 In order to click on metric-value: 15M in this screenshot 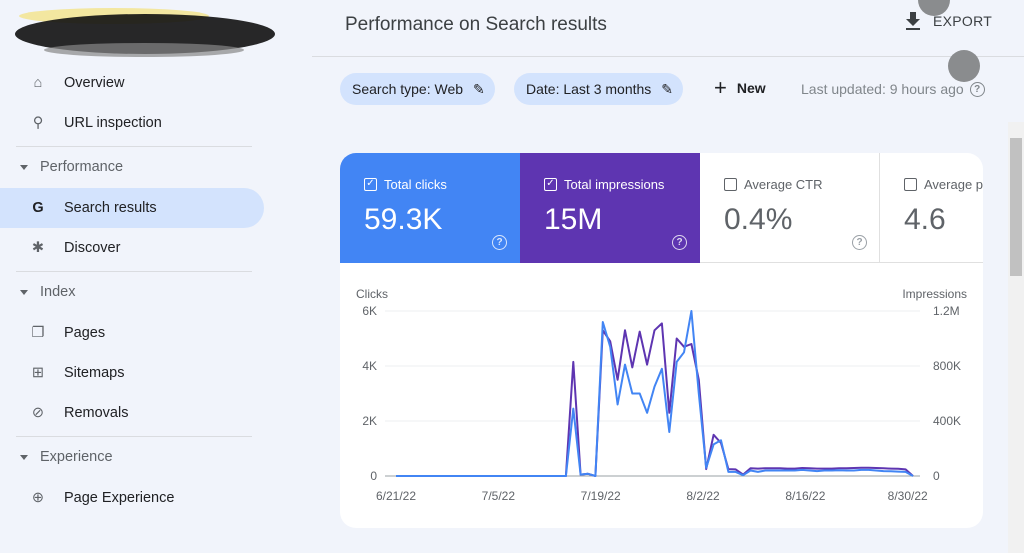, I will do `click(573, 219)`.